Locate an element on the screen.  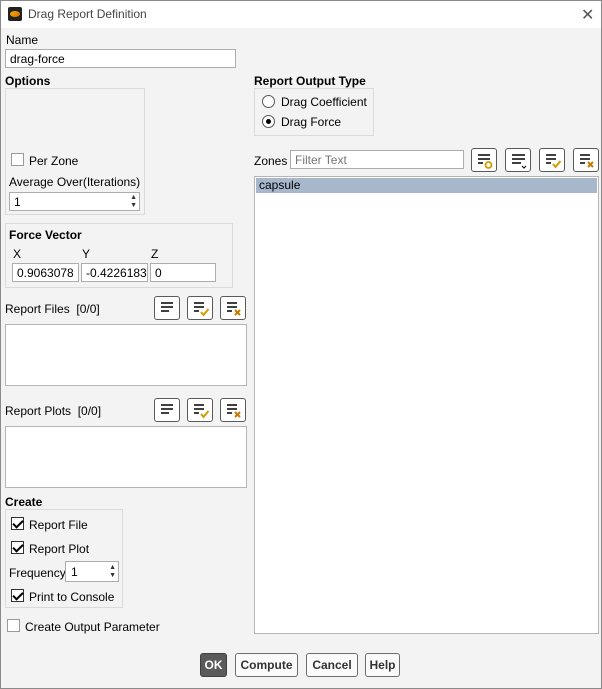
report-plots-label: Report Plots [0/0] is located at coordinates (53, 411).